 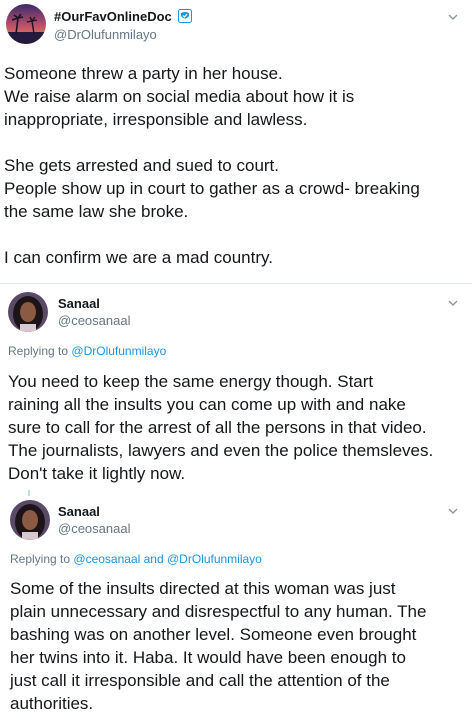 What do you see at coordinates (52, 703) in the screenshot?
I see `tweet-line: authorities.` at bounding box center [52, 703].